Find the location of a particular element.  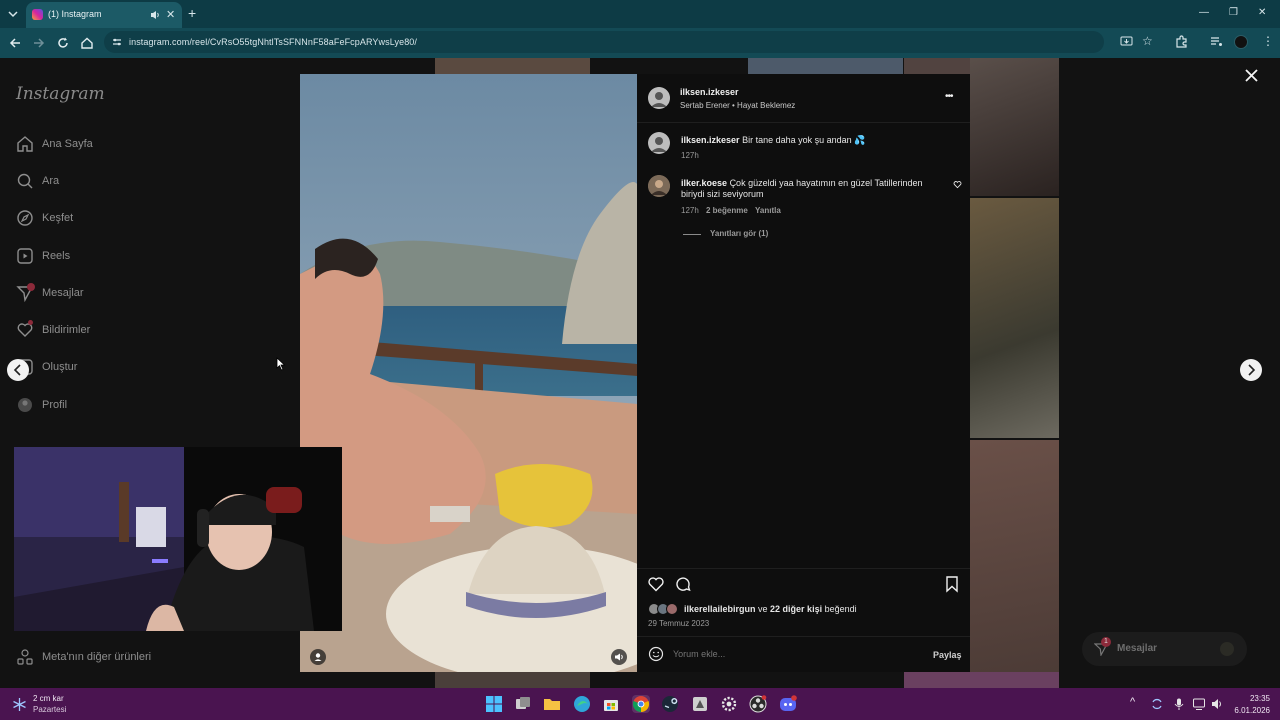

clock-time: 23:35 is located at coordinates (1251, 698).